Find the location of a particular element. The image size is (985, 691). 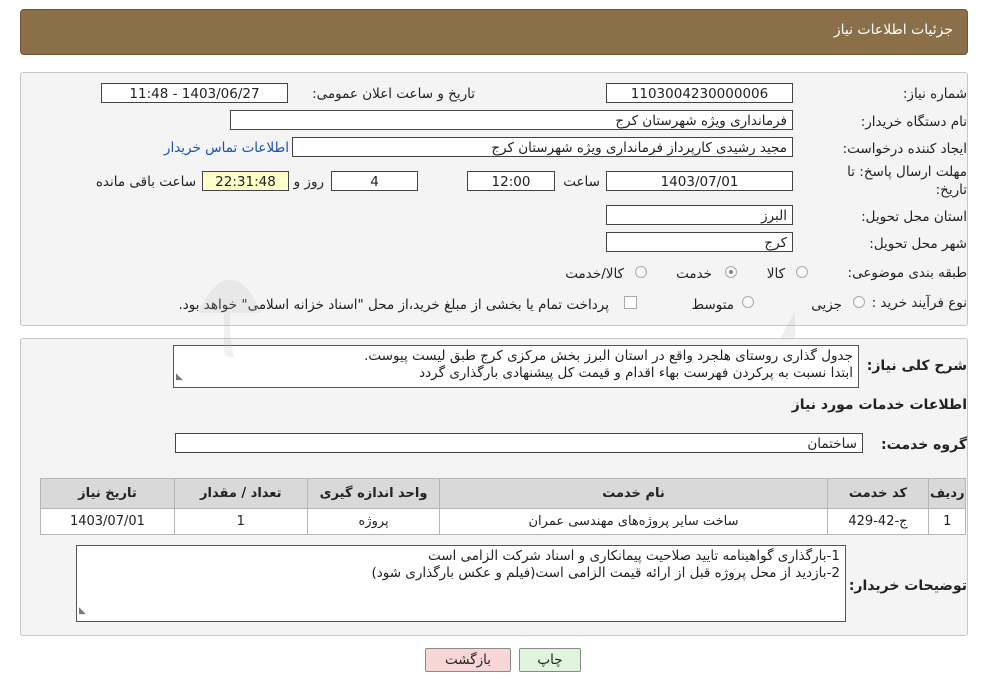

announce-field: 1403/06/27 - 11:48 is located at coordinates (194, 93).